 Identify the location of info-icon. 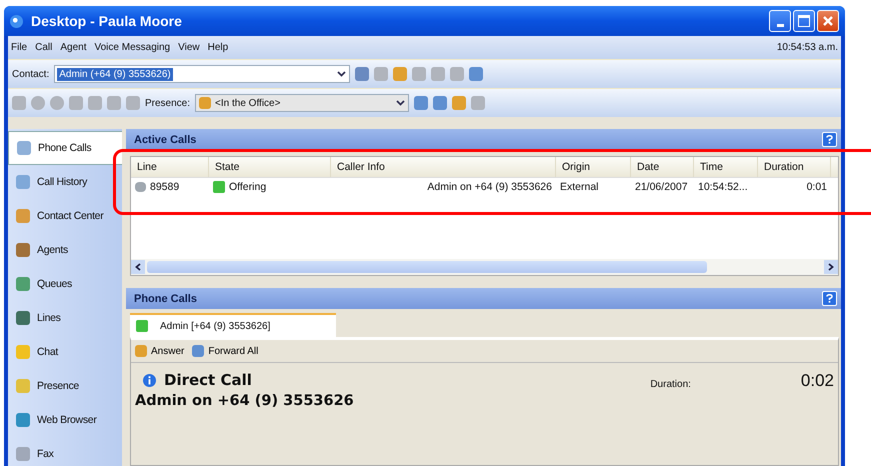
(149, 380).